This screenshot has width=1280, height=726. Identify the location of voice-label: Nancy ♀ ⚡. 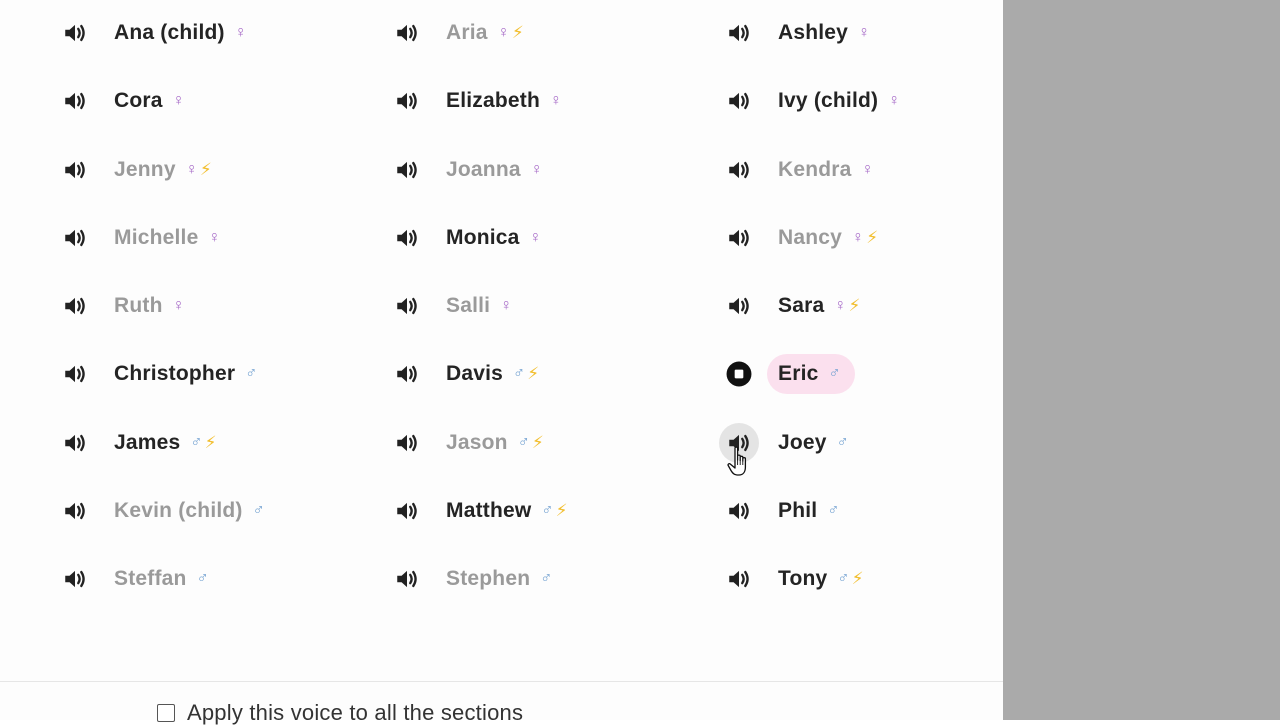
(828, 238).